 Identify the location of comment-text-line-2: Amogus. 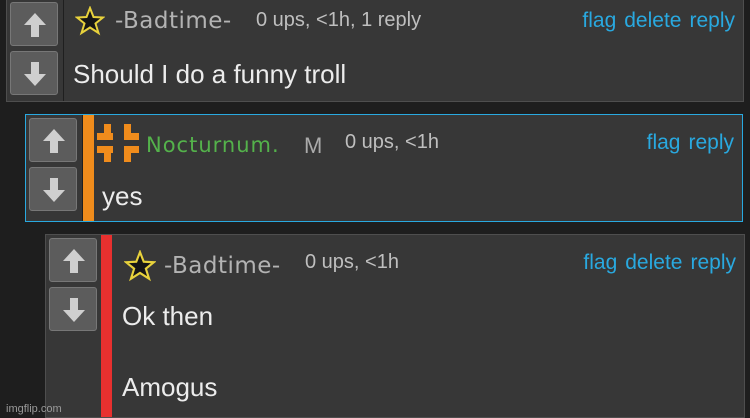
(170, 387).